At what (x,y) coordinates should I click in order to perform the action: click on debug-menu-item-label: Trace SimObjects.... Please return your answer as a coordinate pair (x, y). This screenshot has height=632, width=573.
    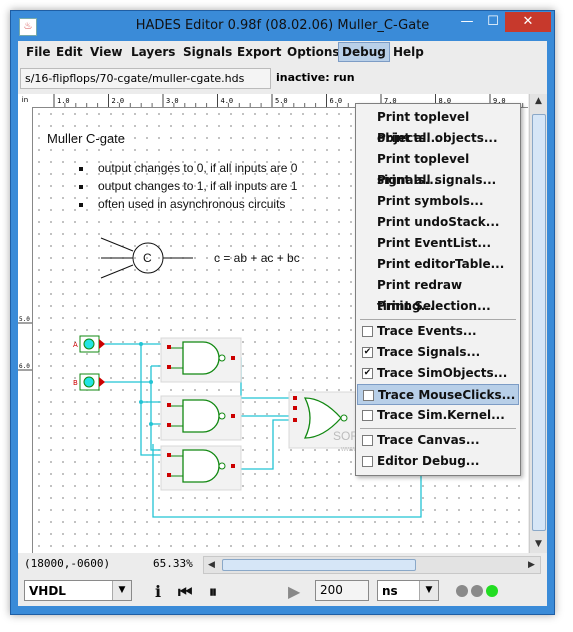
    Looking at the image, I should click on (442, 373).